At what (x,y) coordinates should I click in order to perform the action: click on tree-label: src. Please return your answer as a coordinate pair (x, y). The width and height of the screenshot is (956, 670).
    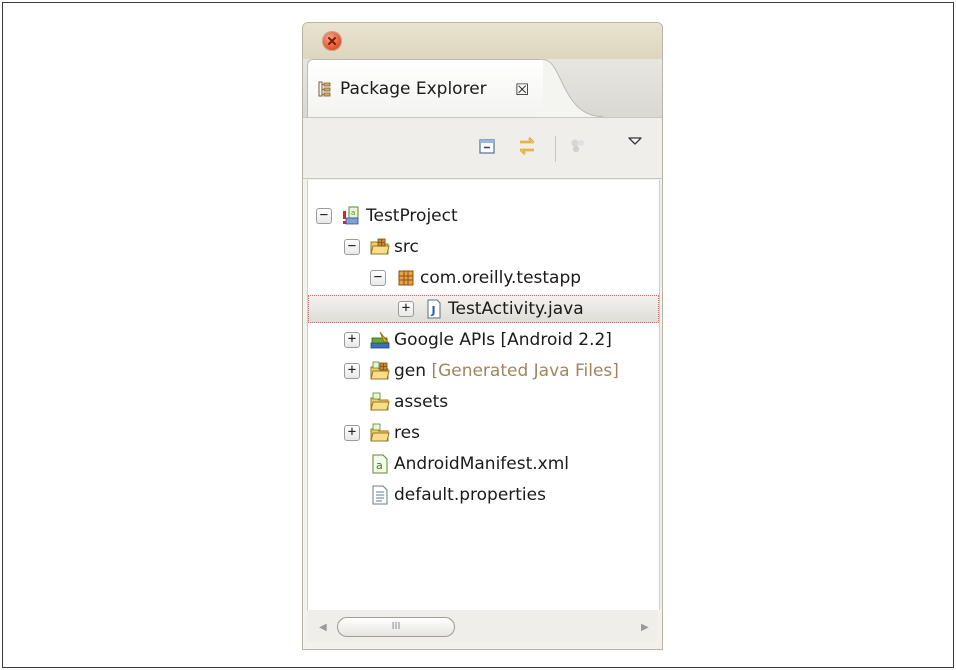
    Looking at the image, I should click on (406, 247).